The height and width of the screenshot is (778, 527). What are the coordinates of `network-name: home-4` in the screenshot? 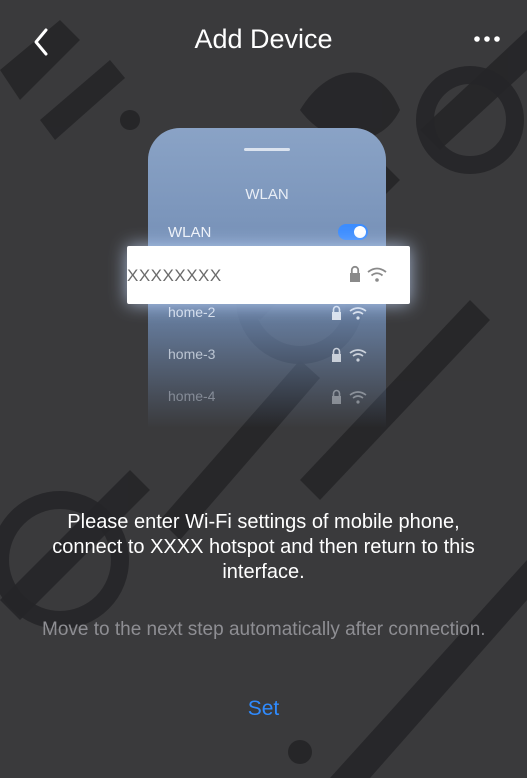 It's located at (192, 396).